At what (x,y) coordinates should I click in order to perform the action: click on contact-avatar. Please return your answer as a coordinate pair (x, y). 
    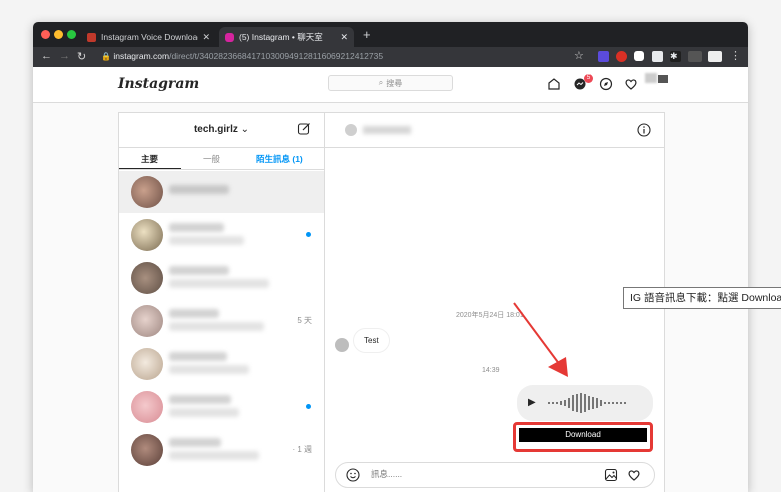
    Looking at the image, I should click on (351, 130).